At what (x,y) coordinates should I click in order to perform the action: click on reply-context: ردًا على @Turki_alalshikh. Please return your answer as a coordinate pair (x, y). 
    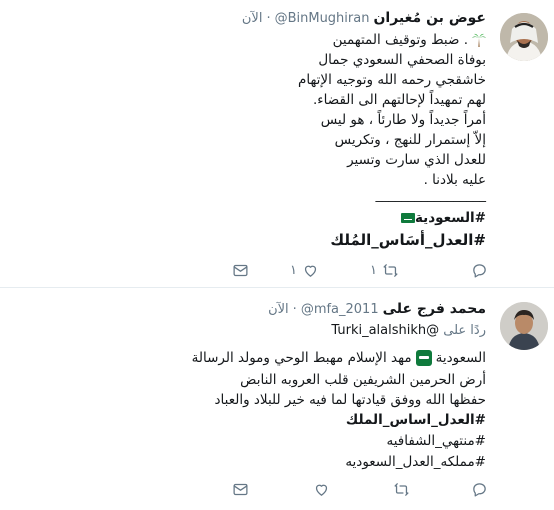
    Looking at the image, I should click on (408, 330).